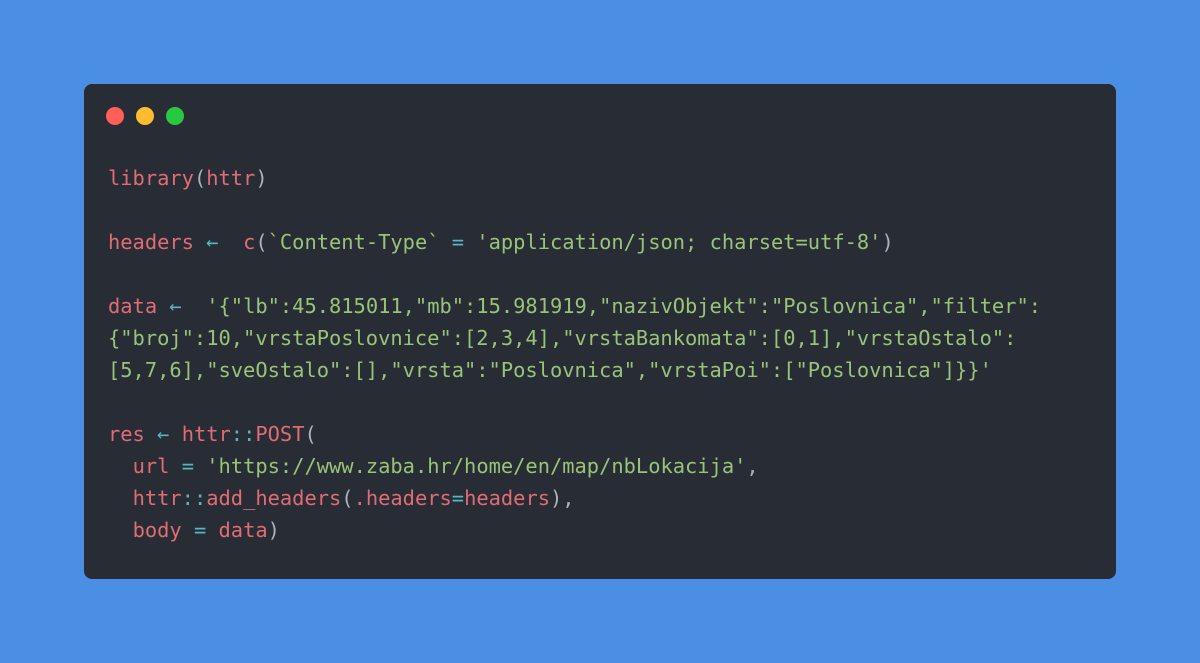 The image size is (1200, 663). Describe the element at coordinates (175, 116) in the screenshot. I see `maximize-dot-icon` at that location.